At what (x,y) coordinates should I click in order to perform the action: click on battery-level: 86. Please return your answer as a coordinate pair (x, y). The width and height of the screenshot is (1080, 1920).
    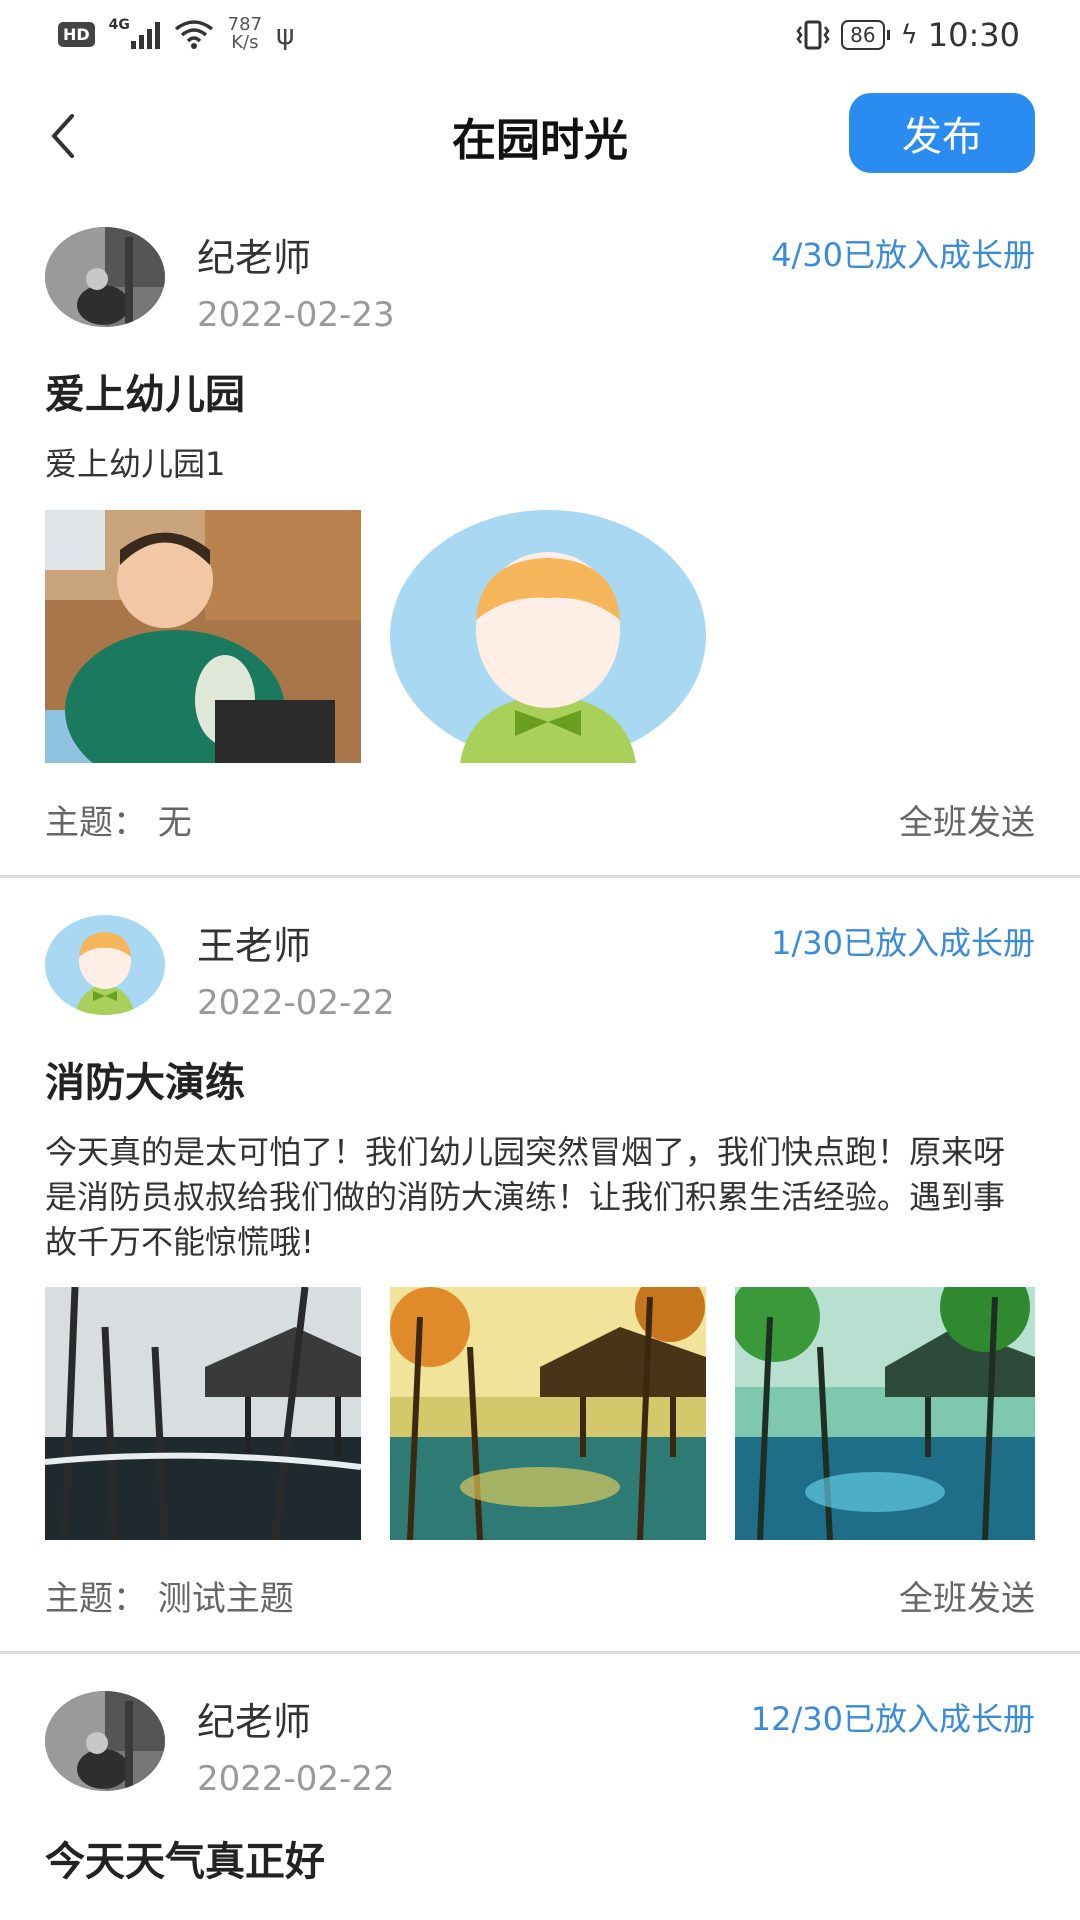
    Looking at the image, I should click on (863, 35).